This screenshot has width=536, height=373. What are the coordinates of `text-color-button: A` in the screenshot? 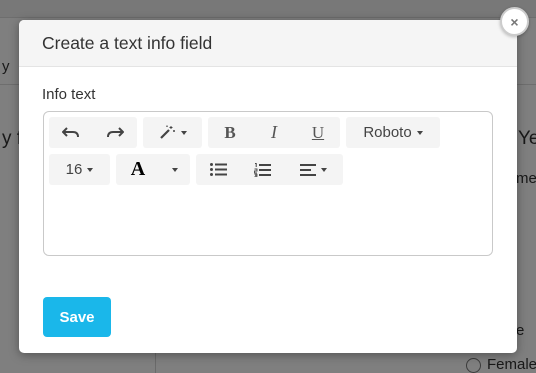 It's located at (138, 169).